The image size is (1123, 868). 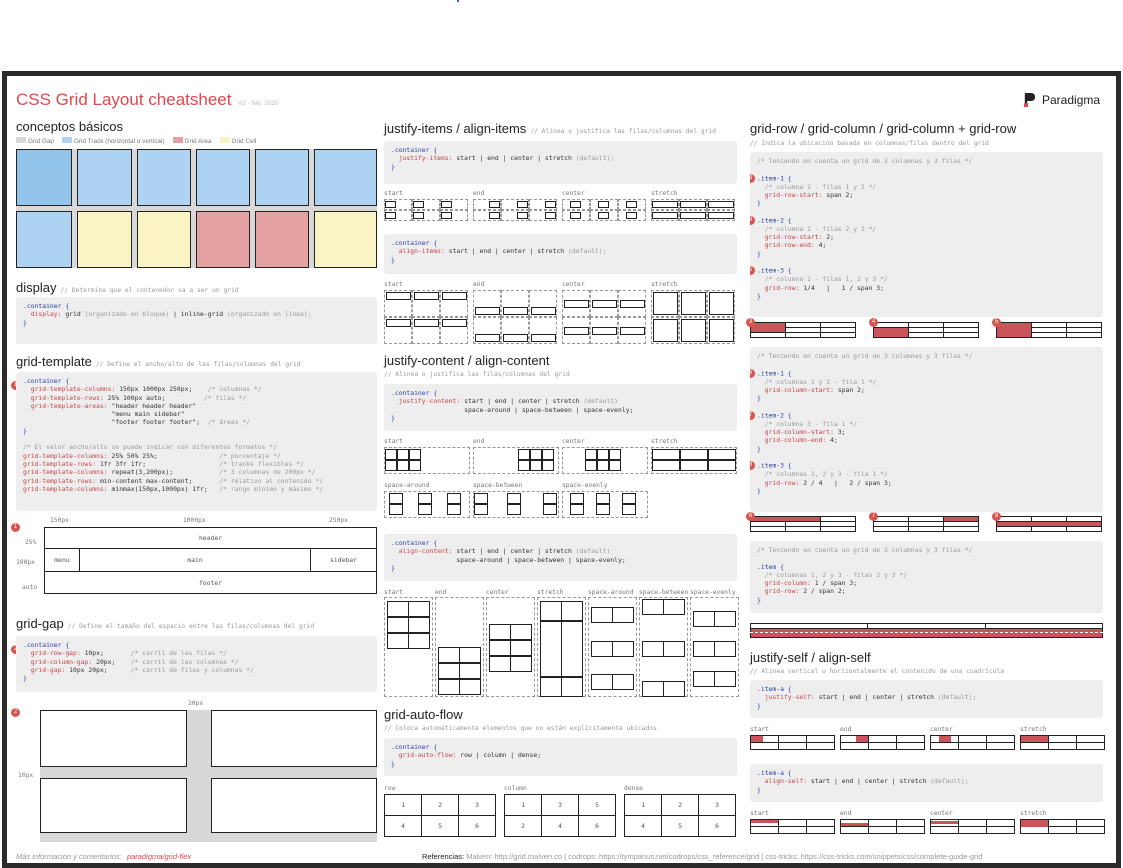 What do you see at coordinates (159, 856) in the screenshot?
I see `footer-link: paradigma/grid-flex` at bounding box center [159, 856].